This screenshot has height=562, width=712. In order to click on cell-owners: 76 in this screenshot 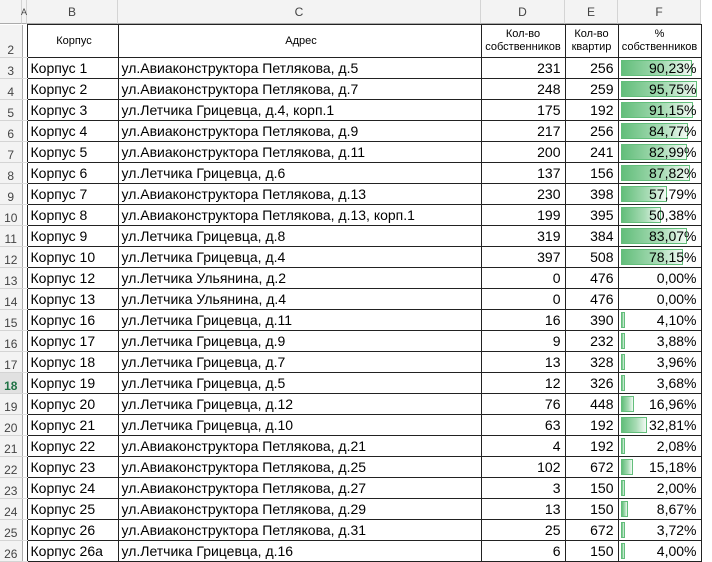, I will do `click(523, 404)`.